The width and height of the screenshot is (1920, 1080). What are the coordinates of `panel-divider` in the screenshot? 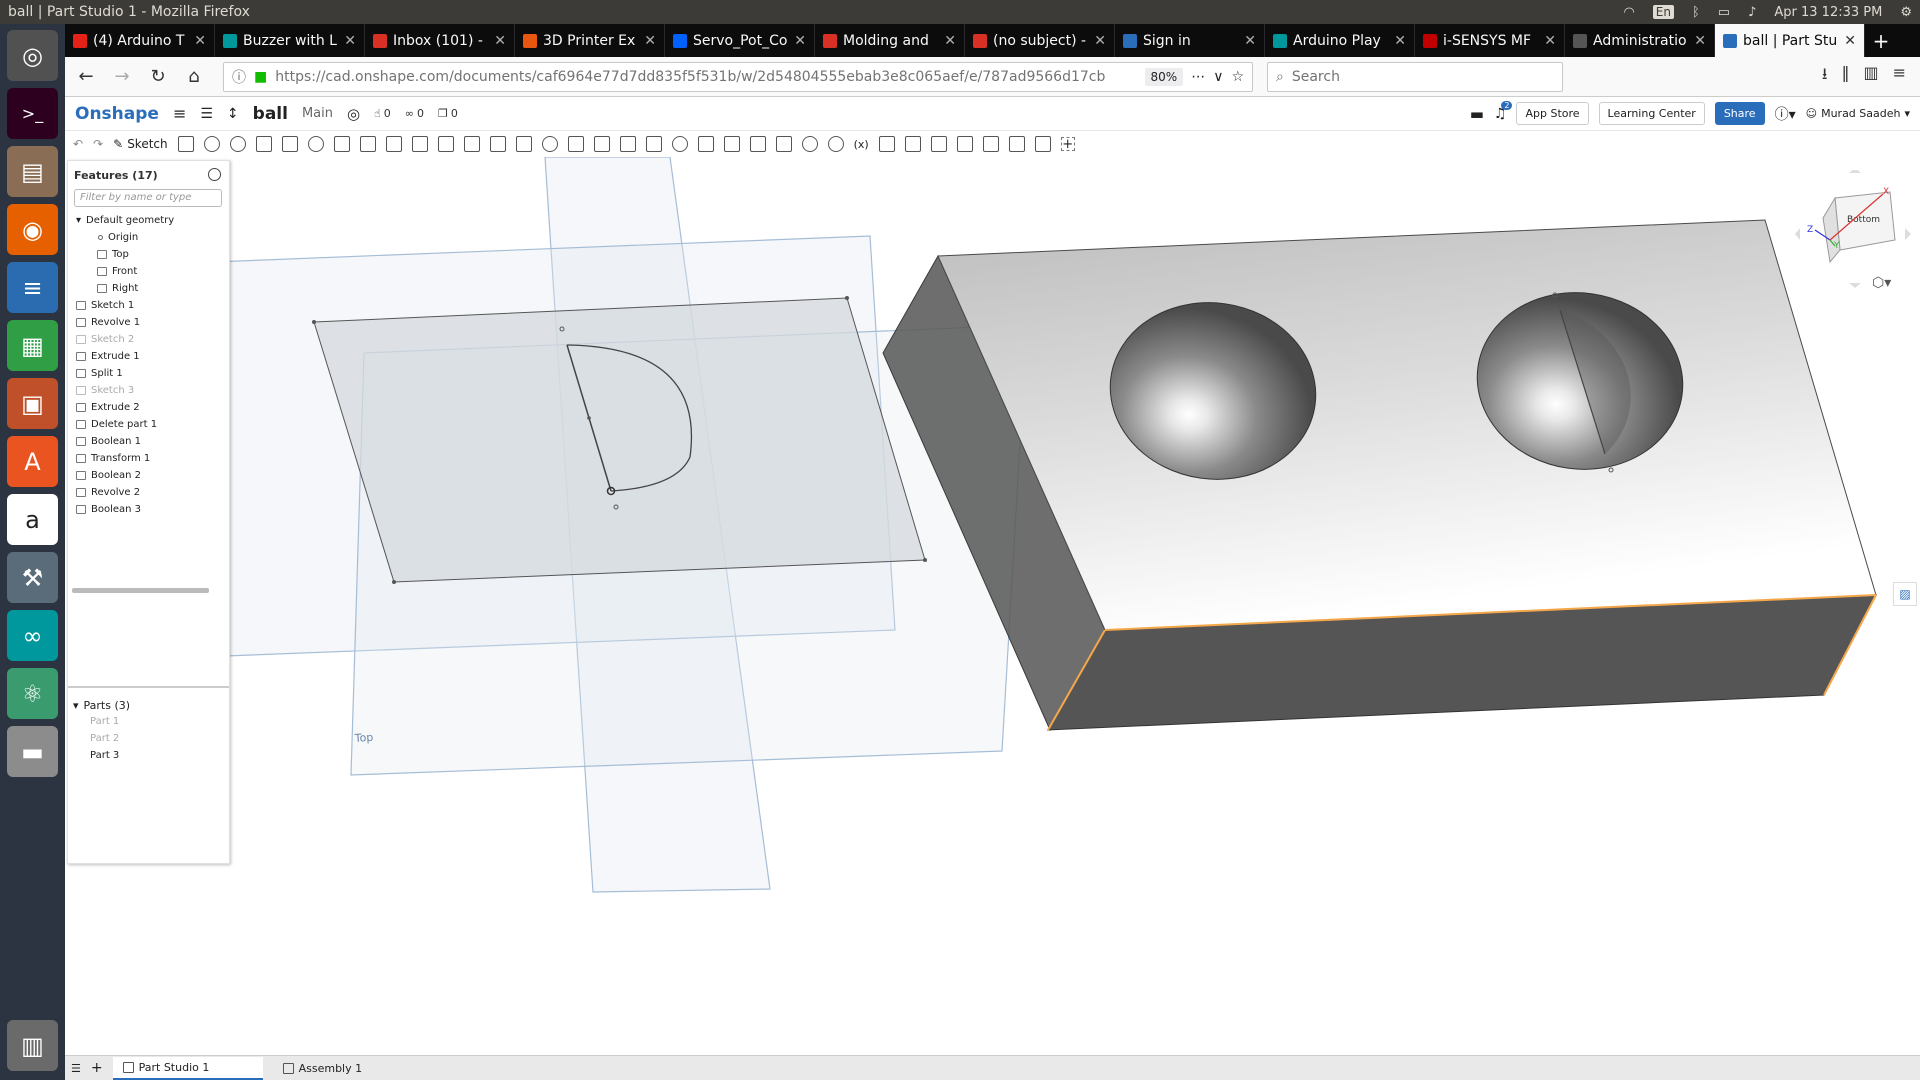 It's located at (148, 687).